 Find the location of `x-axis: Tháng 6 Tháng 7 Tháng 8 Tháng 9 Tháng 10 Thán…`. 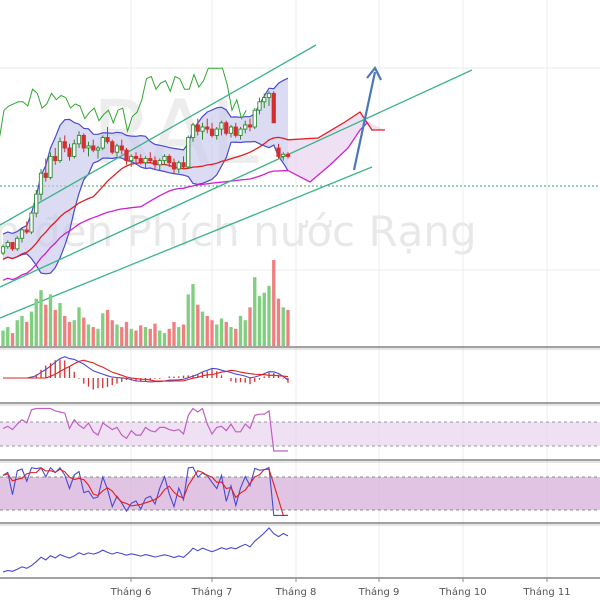

x-axis: Tháng 6 Tháng 7 Tháng 8 Tháng 9 Tháng 10 Thán… is located at coordinates (340, 588).